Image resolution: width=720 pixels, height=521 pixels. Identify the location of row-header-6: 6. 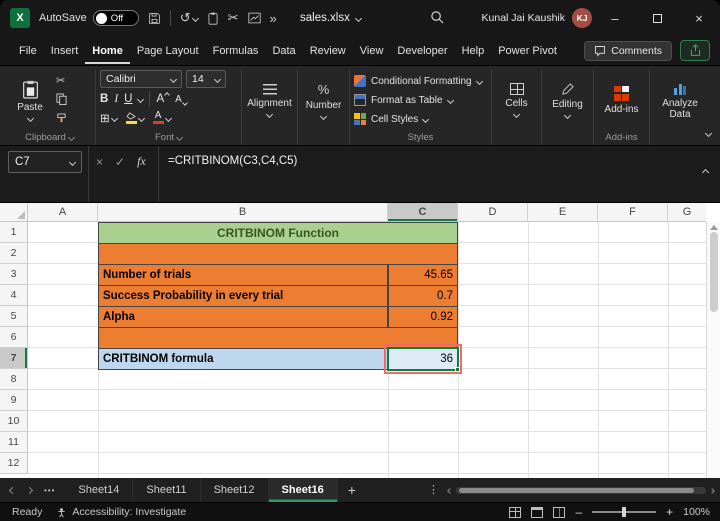
(14, 337).